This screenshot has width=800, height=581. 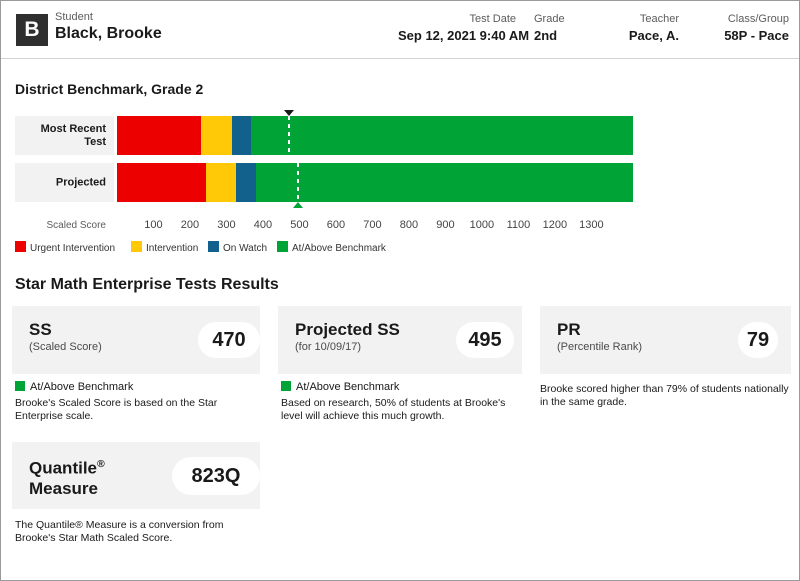 I want to click on result-card-title: Projected SS, so click(x=347, y=329).